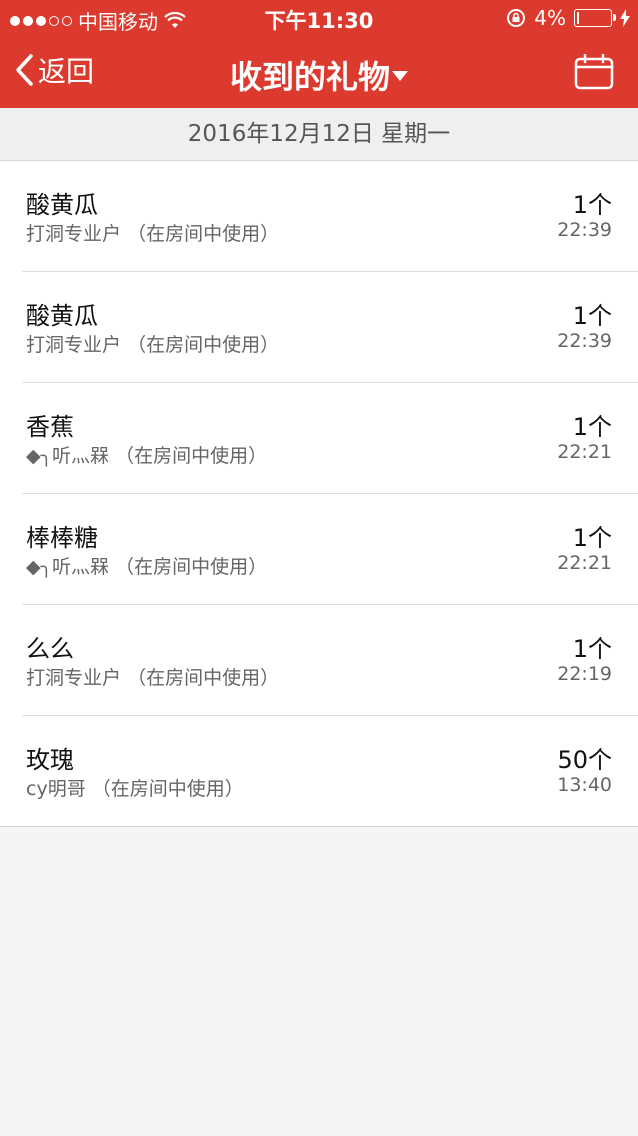  Describe the element at coordinates (309, 77) in the screenshot. I see `page-title: 收到的礼物` at that location.